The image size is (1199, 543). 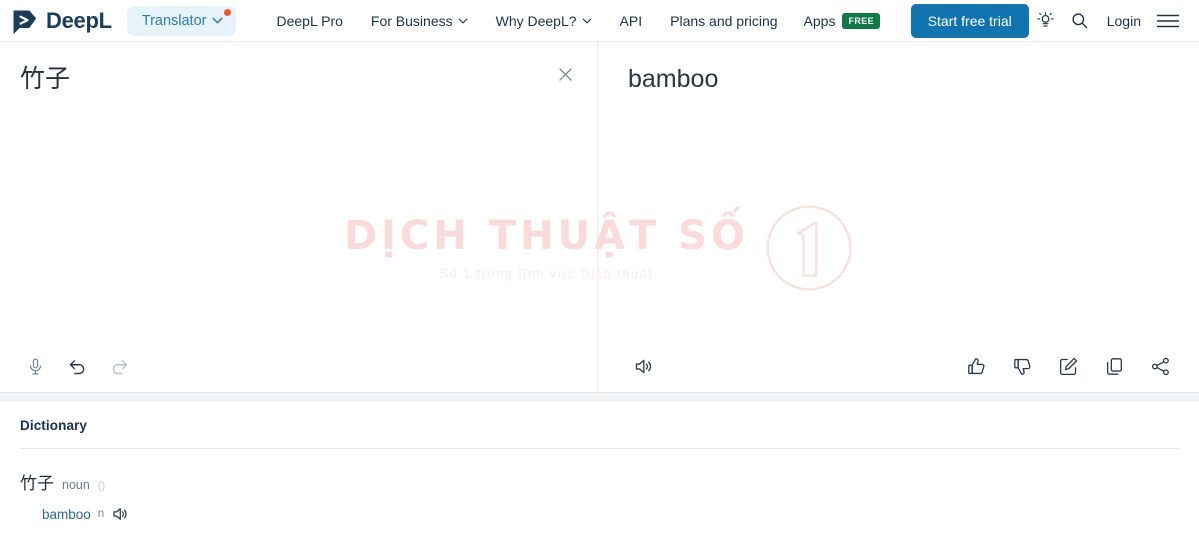 I want to click on dictionary-entry: 竹子 noun () bamboo n, so click(x=599, y=486).